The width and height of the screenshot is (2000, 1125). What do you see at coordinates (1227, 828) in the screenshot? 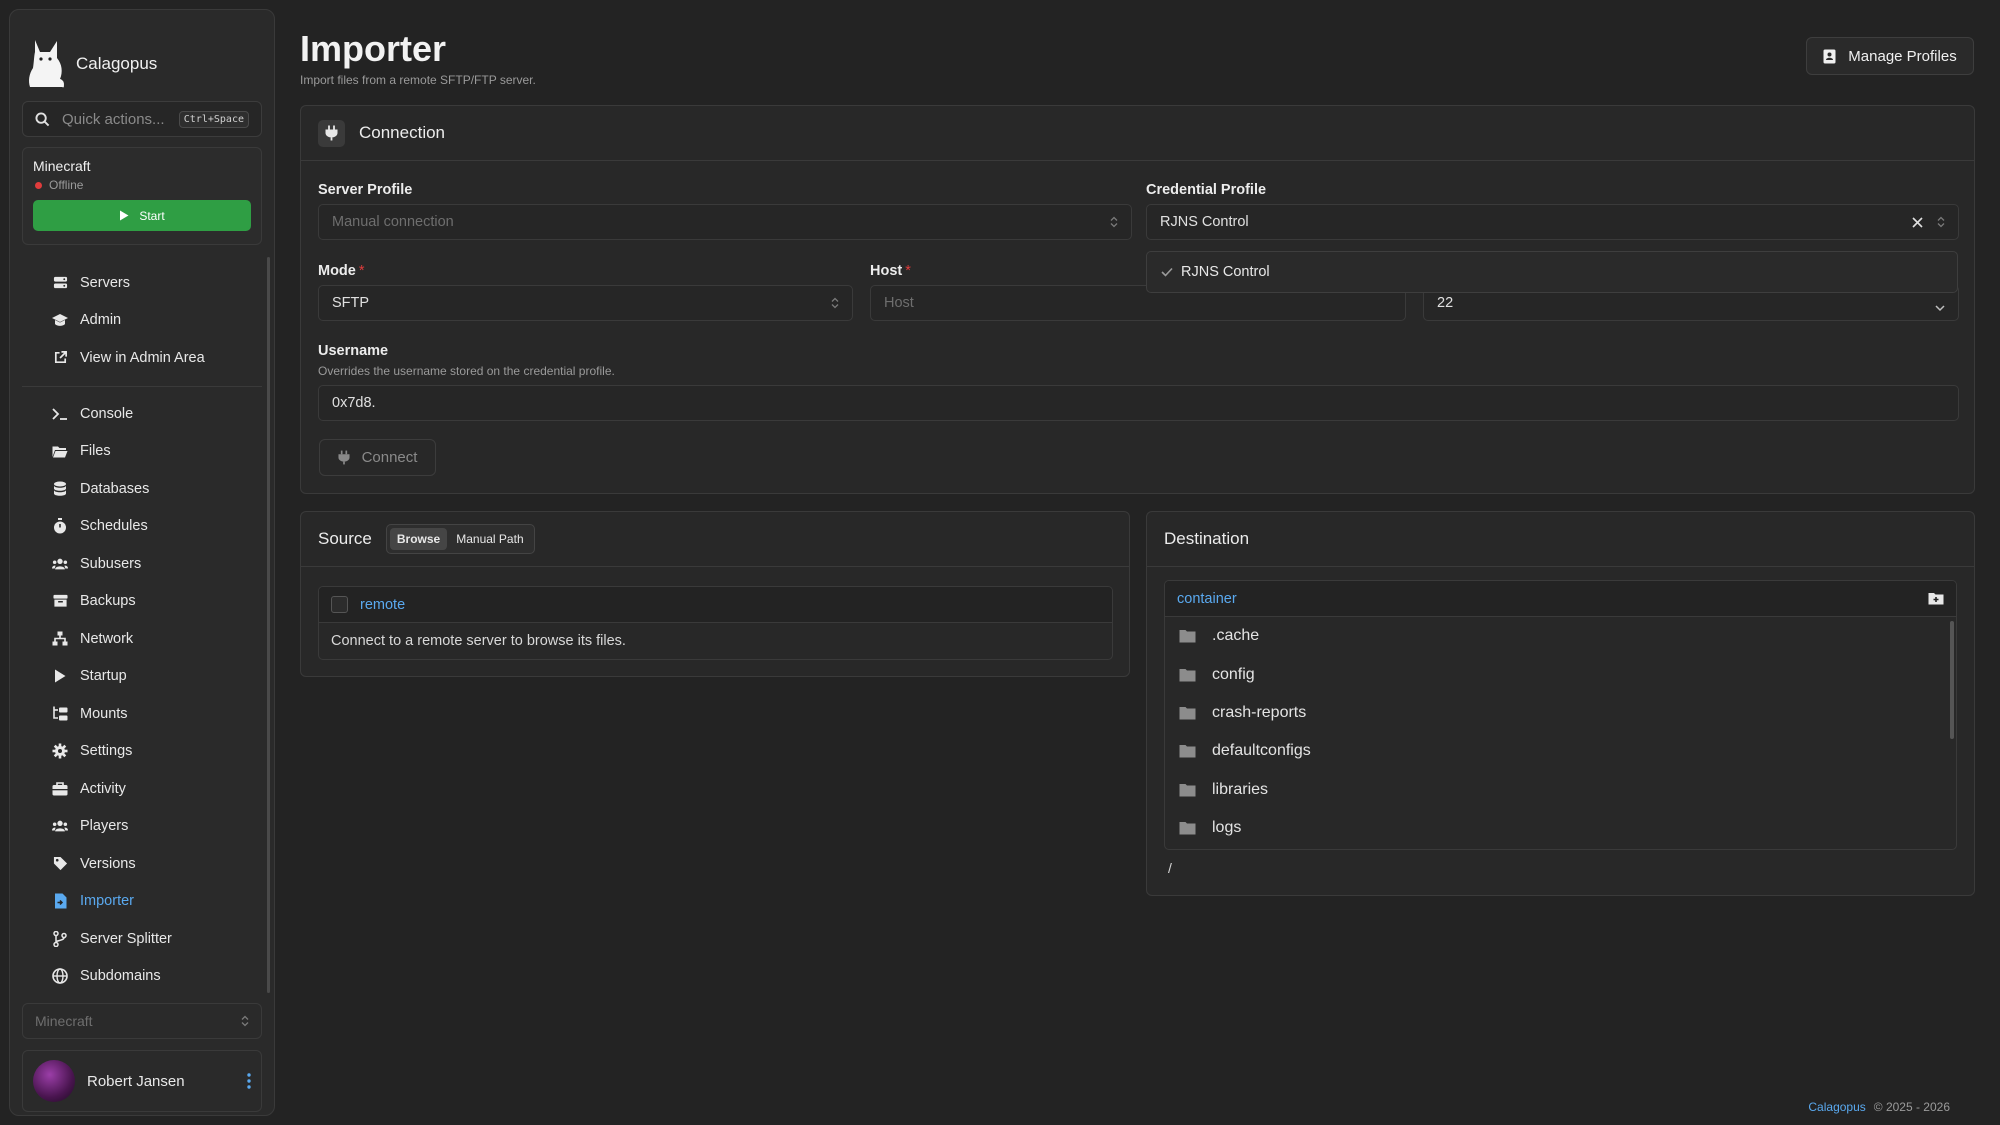
I see `folder-name: logs` at bounding box center [1227, 828].